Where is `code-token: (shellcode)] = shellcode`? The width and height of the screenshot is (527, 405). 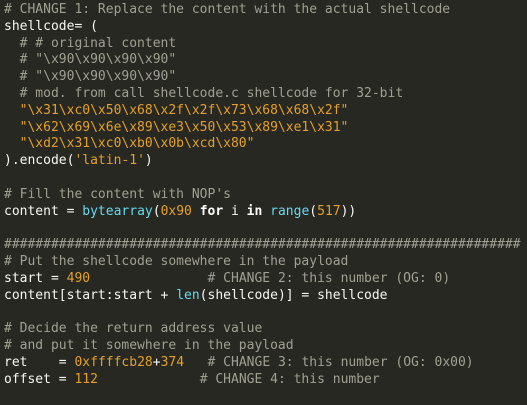
code-token: (shellcode)] = shellcode is located at coordinates (293, 295).